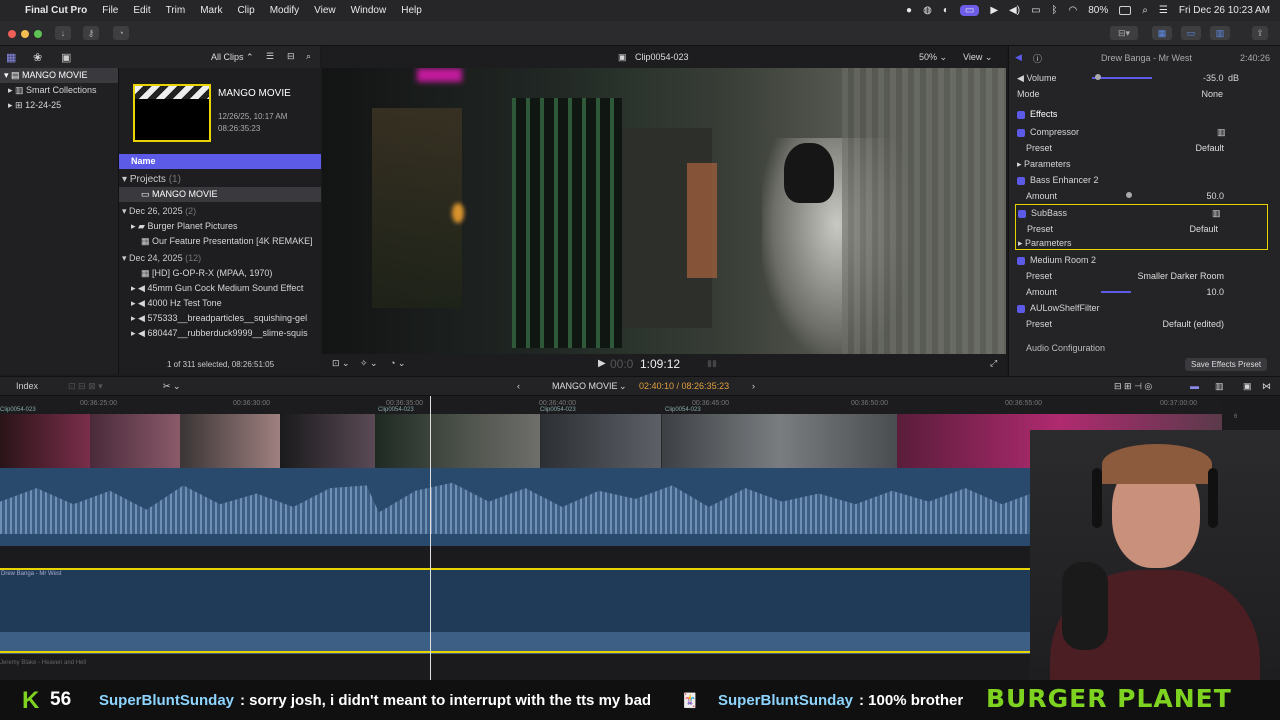 The height and width of the screenshot is (720, 1280). I want to click on tools-menu-icon: ✂ ⌄, so click(172, 386).